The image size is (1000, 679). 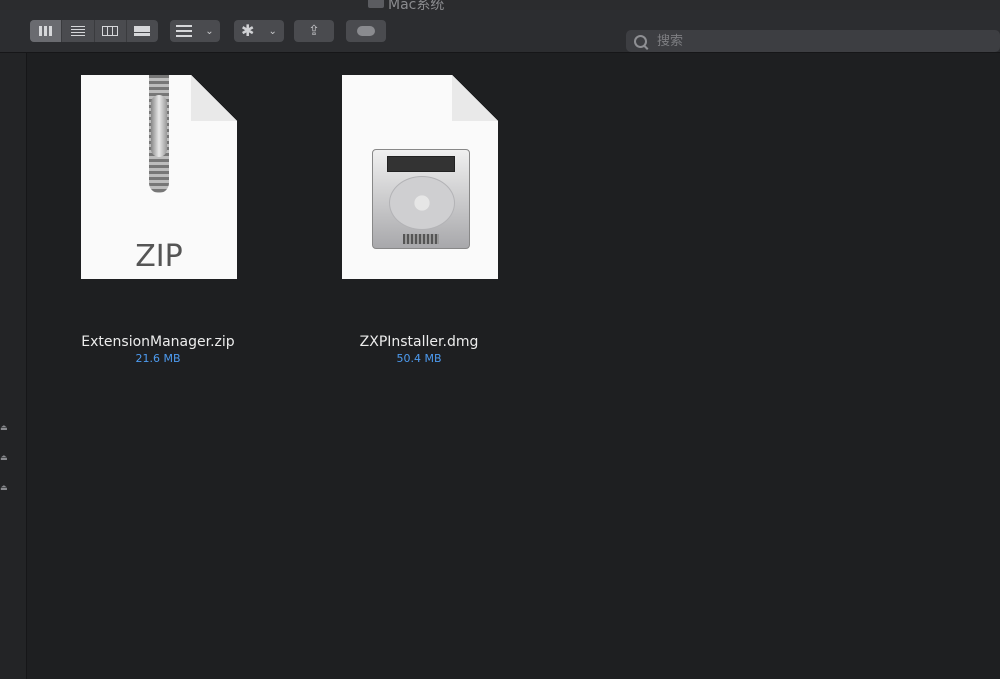 I want to click on gallery-view-icon, so click(x=142, y=31).